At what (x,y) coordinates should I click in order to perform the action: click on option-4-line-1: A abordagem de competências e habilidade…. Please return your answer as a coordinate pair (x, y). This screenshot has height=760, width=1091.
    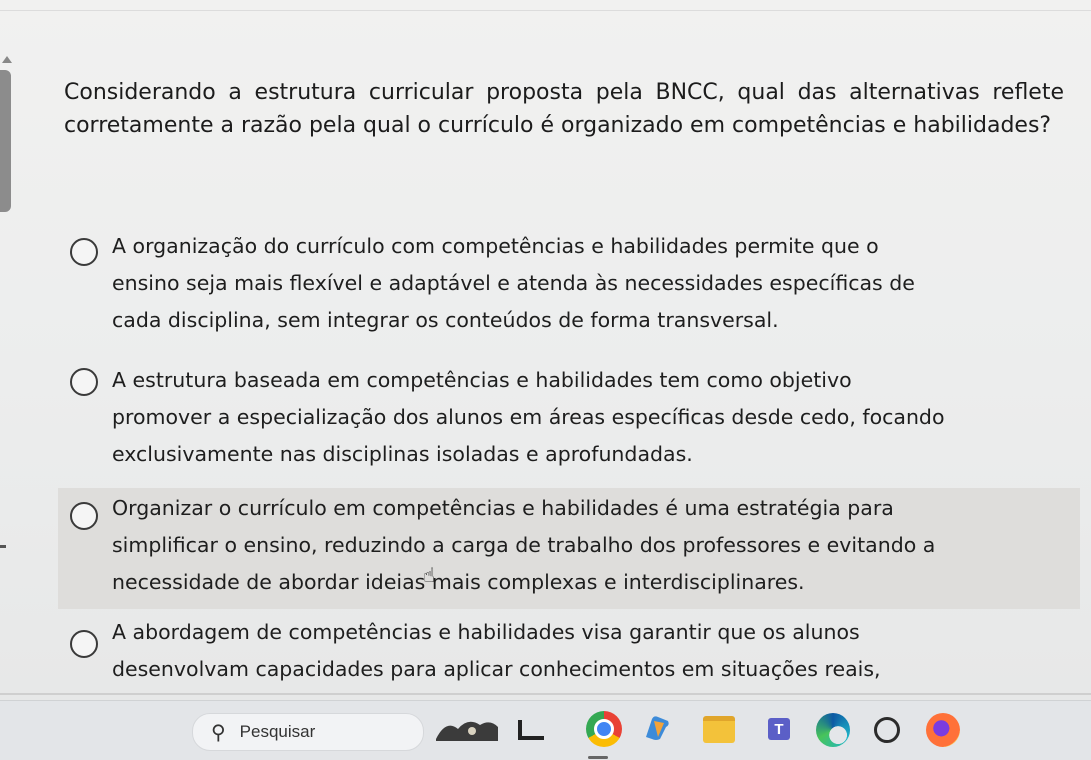
    Looking at the image, I should click on (486, 632).